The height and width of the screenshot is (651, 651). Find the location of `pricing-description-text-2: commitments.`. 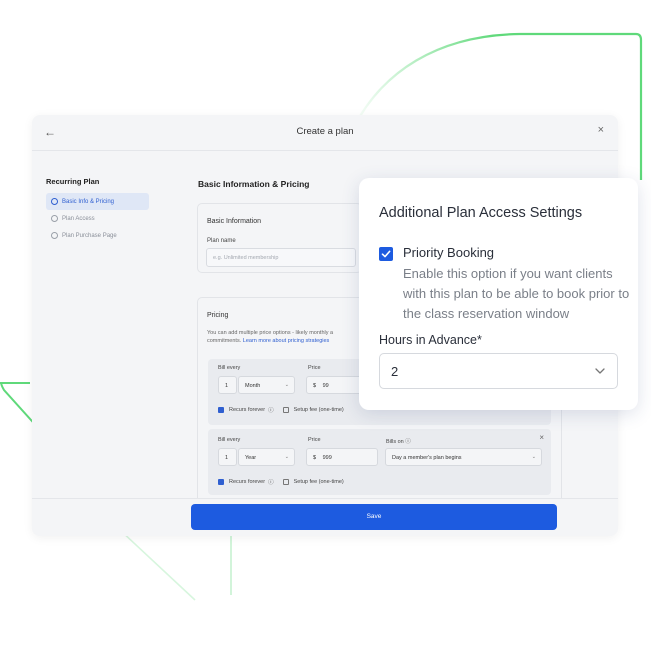

pricing-description-text-2: commitments. is located at coordinates (224, 341).